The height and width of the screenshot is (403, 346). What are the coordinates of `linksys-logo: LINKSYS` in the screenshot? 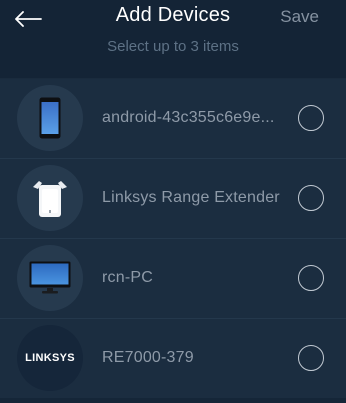 It's located at (50, 358).